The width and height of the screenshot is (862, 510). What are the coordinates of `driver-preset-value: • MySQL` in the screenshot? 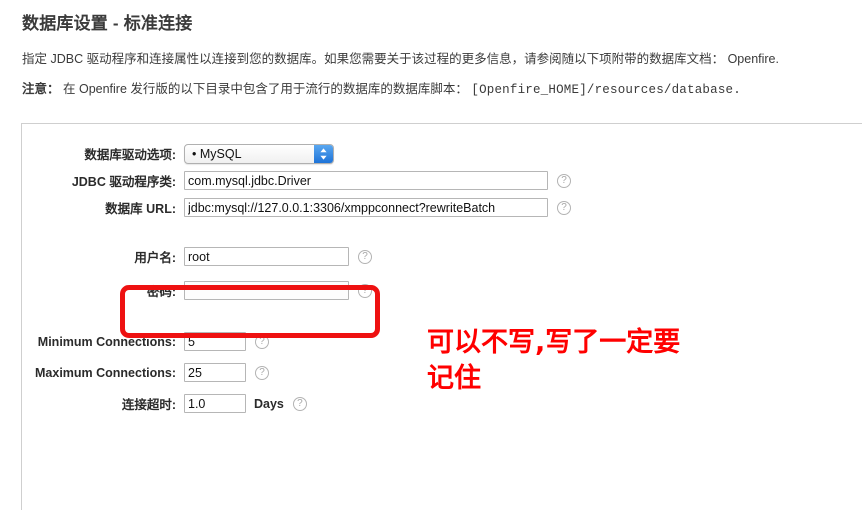 It's located at (217, 153).